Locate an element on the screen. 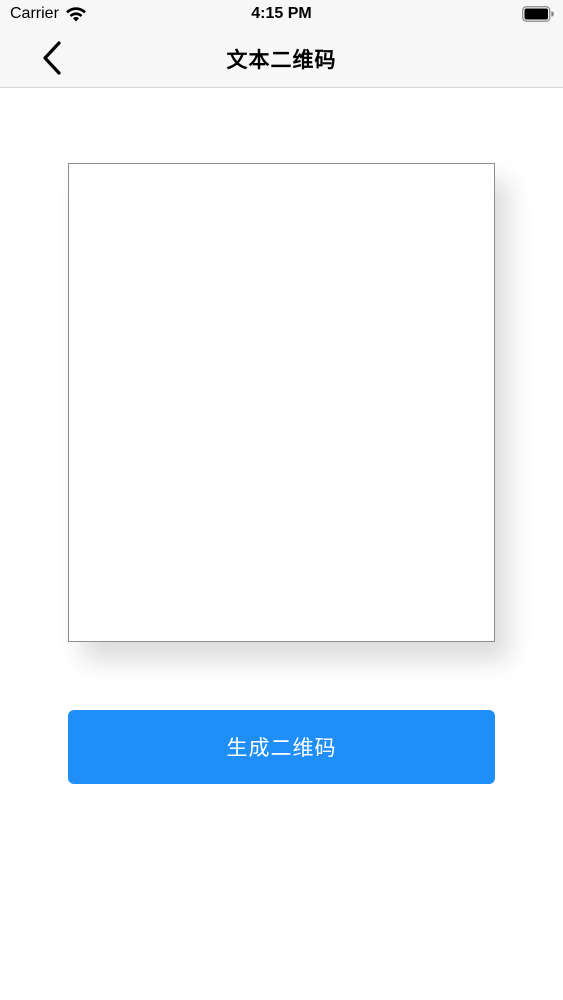  generate-qr-button: 生成二维码 is located at coordinates (281, 747).